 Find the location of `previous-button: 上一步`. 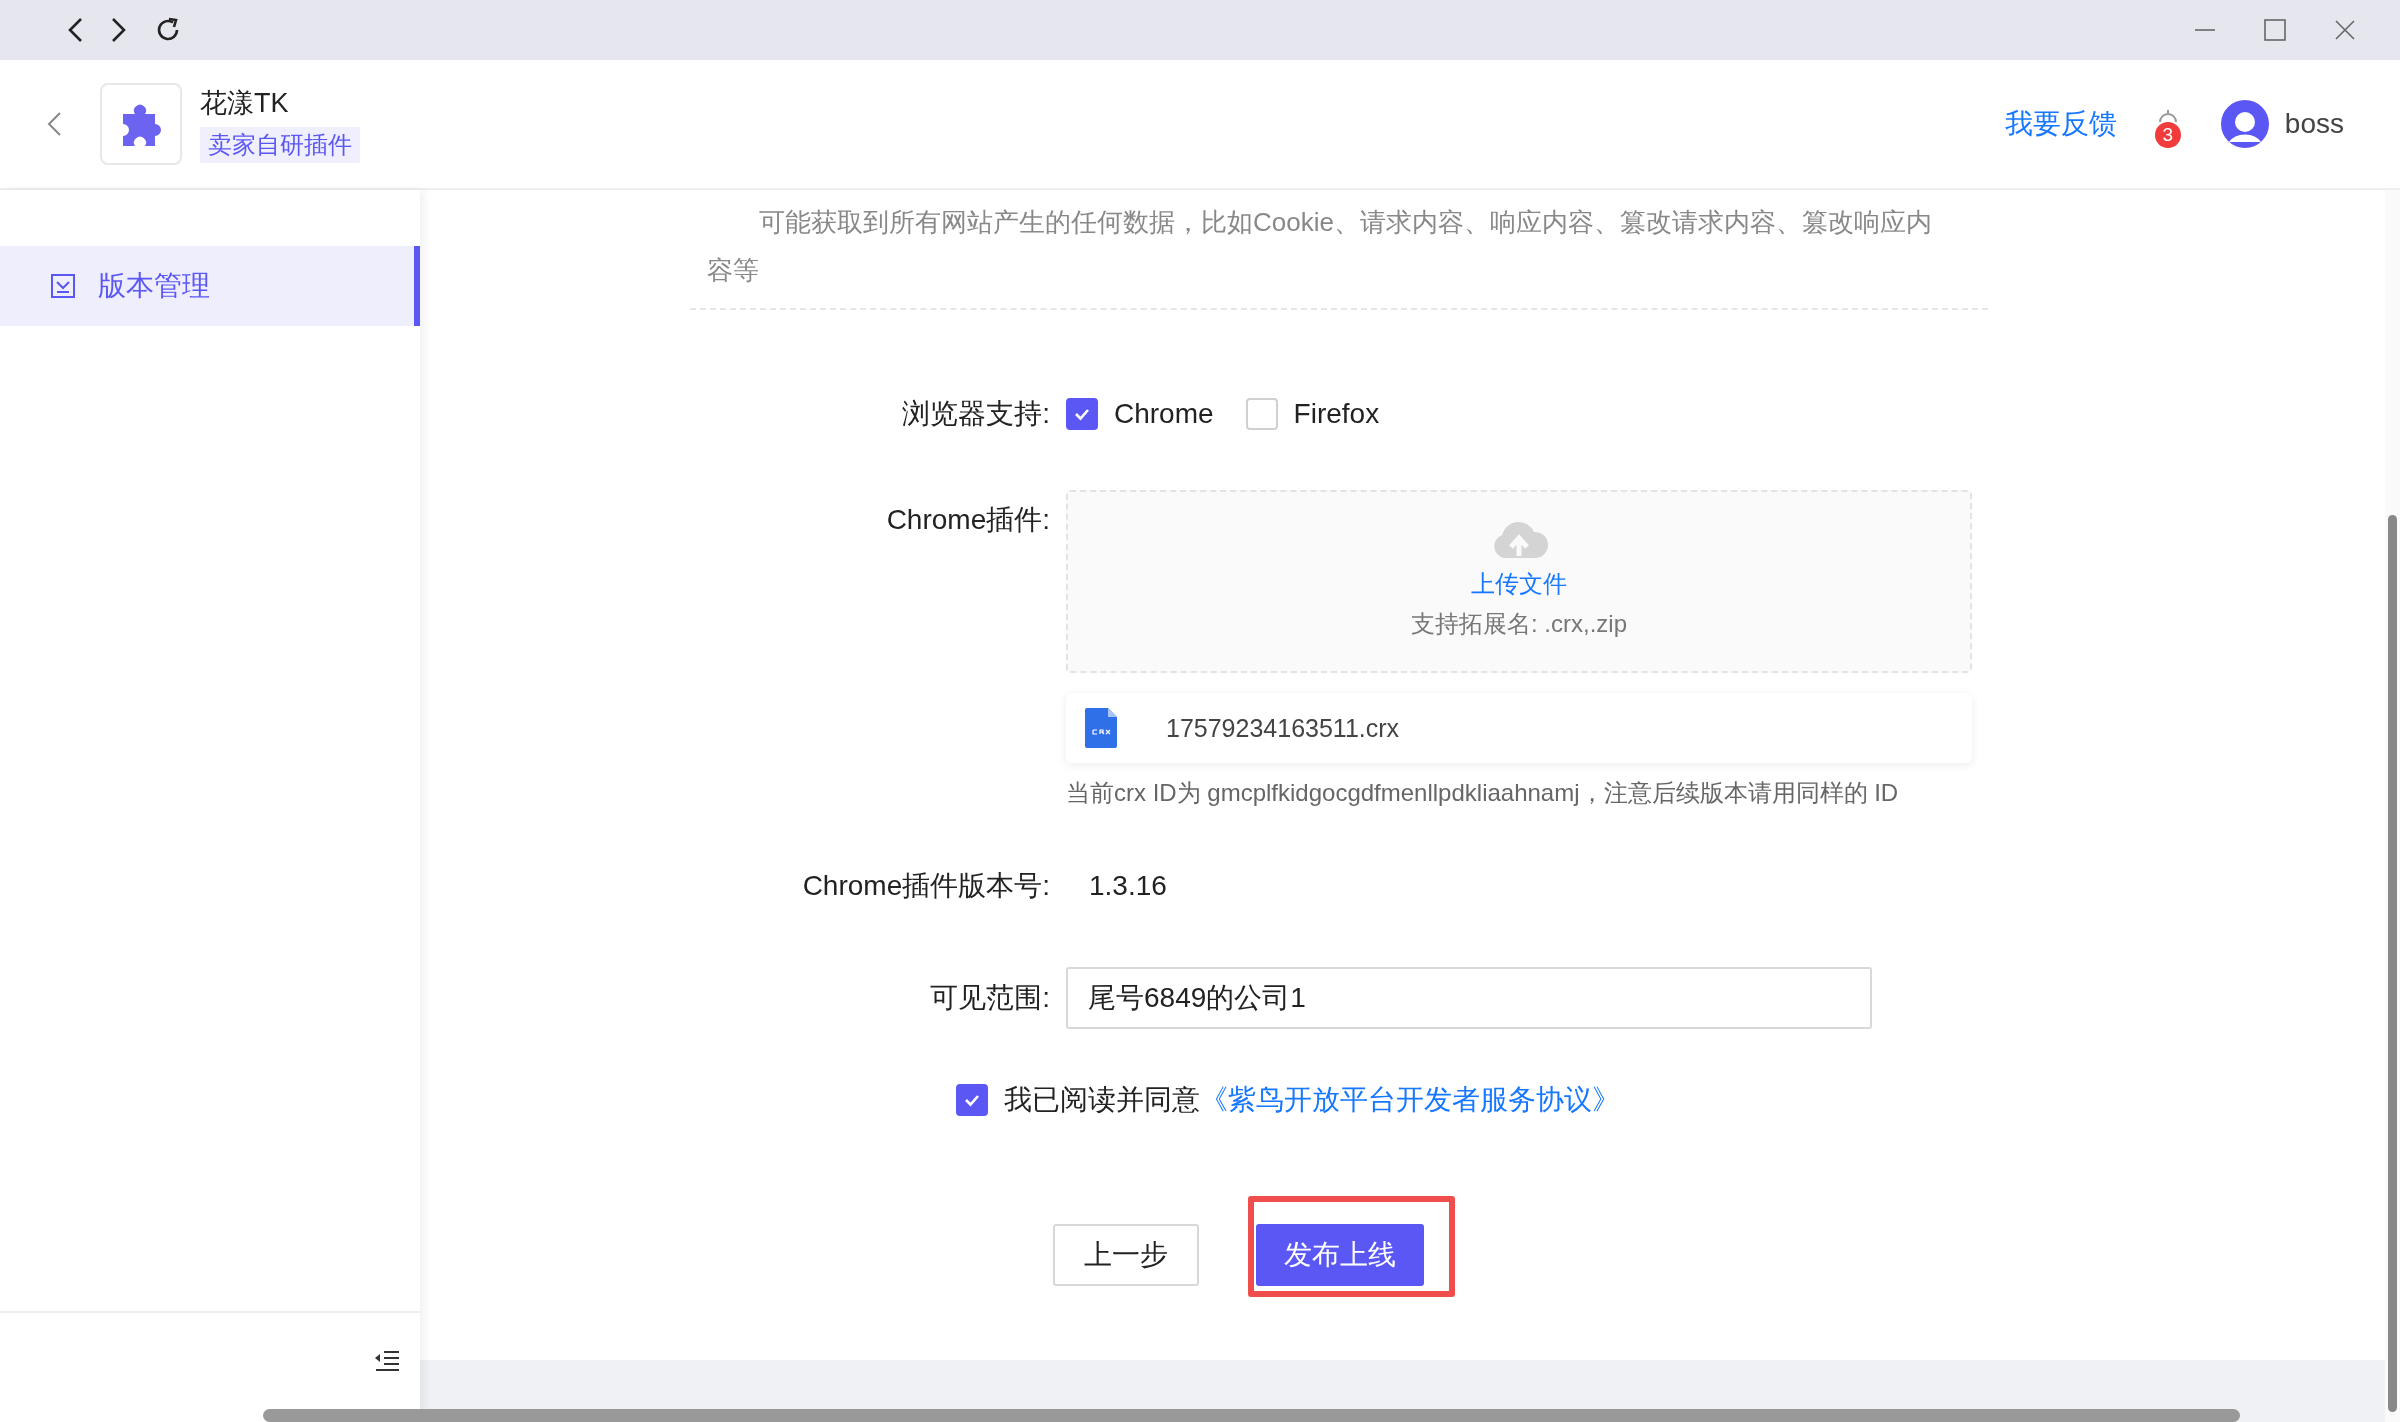

previous-button: 上一步 is located at coordinates (1126, 1255).